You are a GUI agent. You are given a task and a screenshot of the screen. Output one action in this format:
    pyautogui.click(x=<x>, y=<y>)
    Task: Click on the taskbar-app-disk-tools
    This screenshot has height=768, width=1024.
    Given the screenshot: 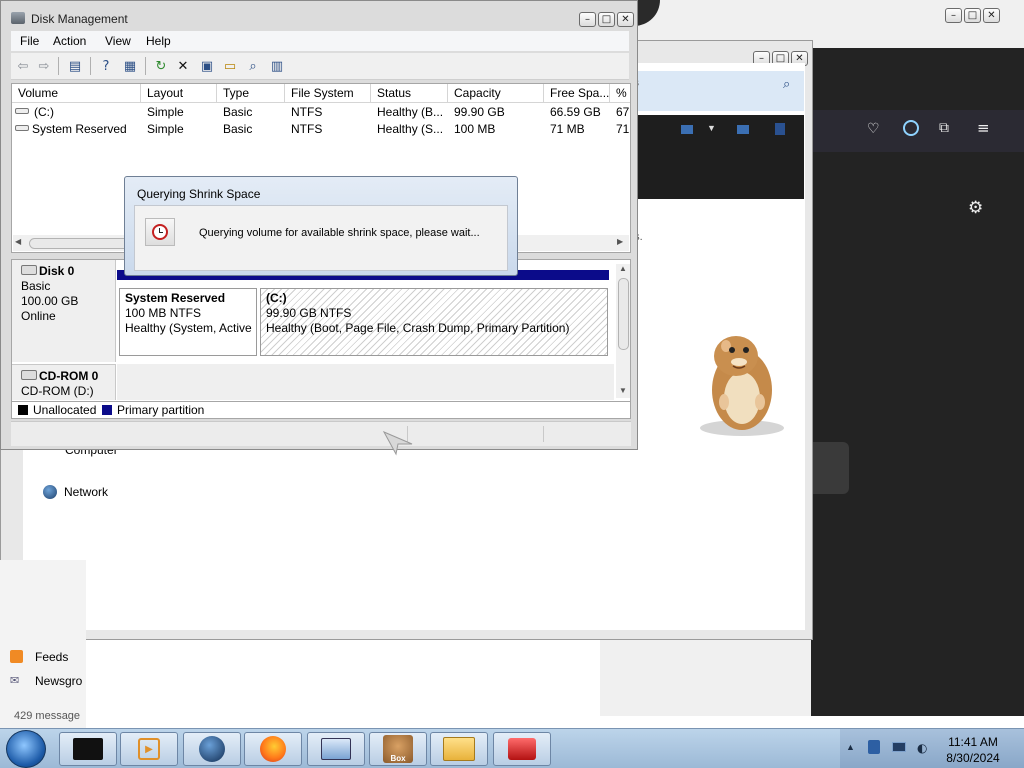 What is the action you would take?
    pyautogui.click(x=522, y=749)
    